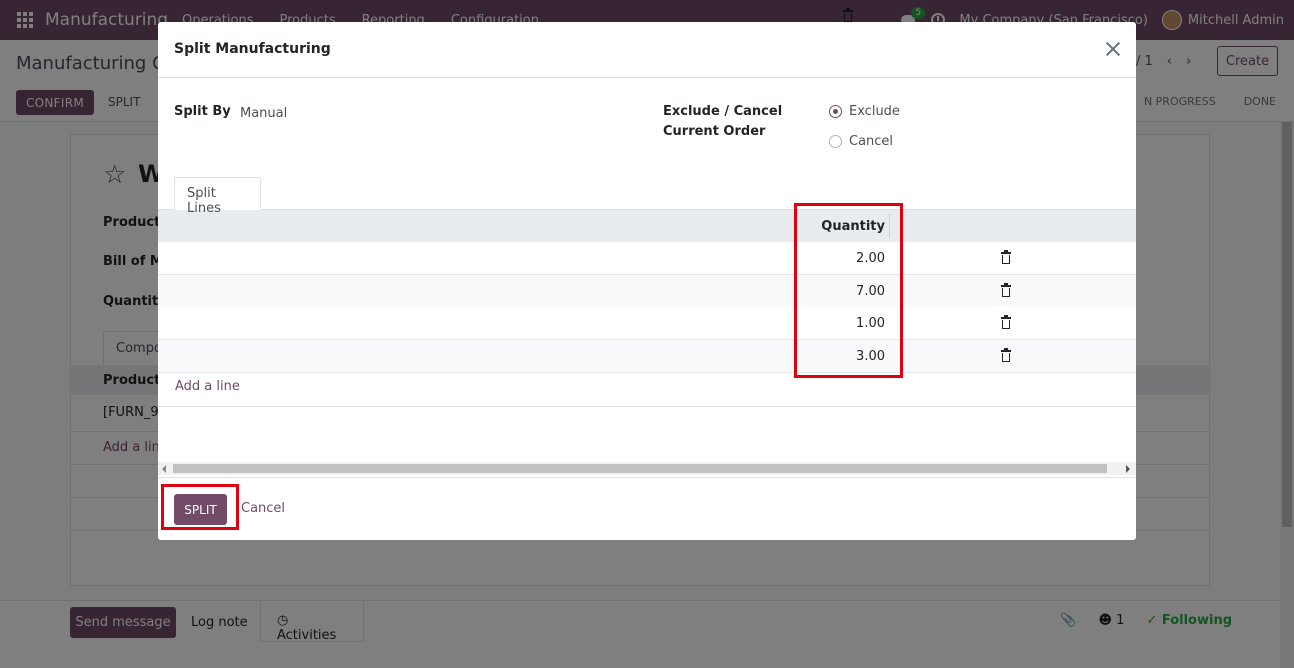 This screenshot has height=668, width=1294. What do you see at coordinates (842, 291) in the screenshot?
I see `quantity-cell: 7.00` at bounding box center [842, 291].